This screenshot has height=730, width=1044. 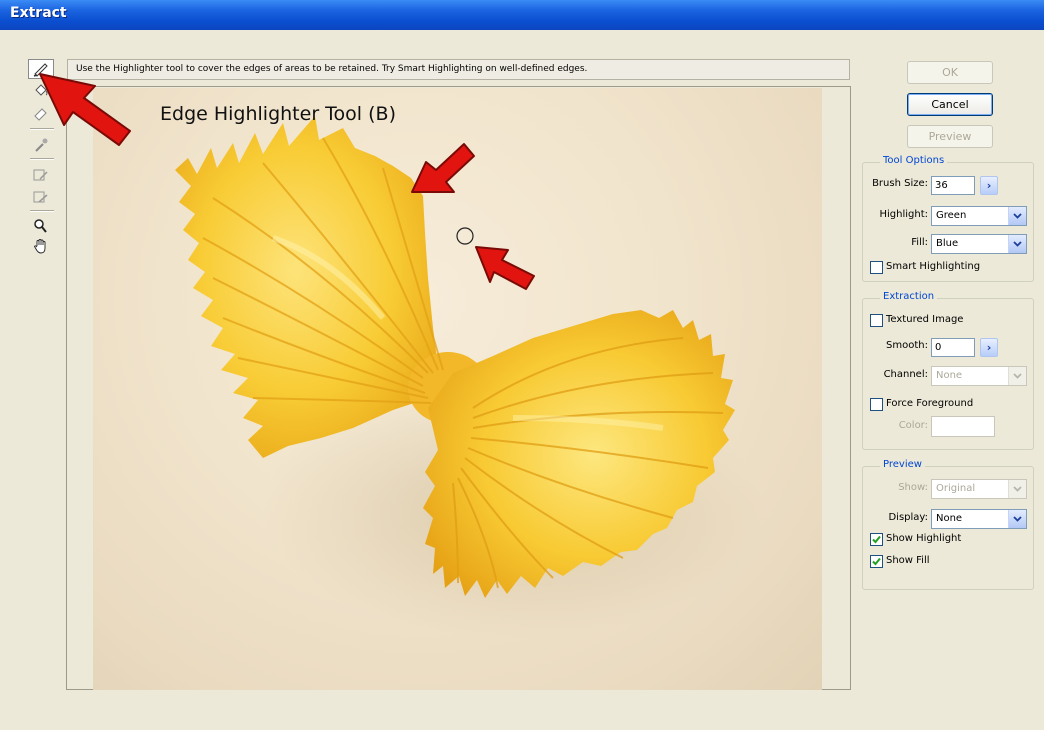 What do you see at coordinates (913, 487) in the screenshot?
I see `show-label: Show:` at bounding box center [913, 487].